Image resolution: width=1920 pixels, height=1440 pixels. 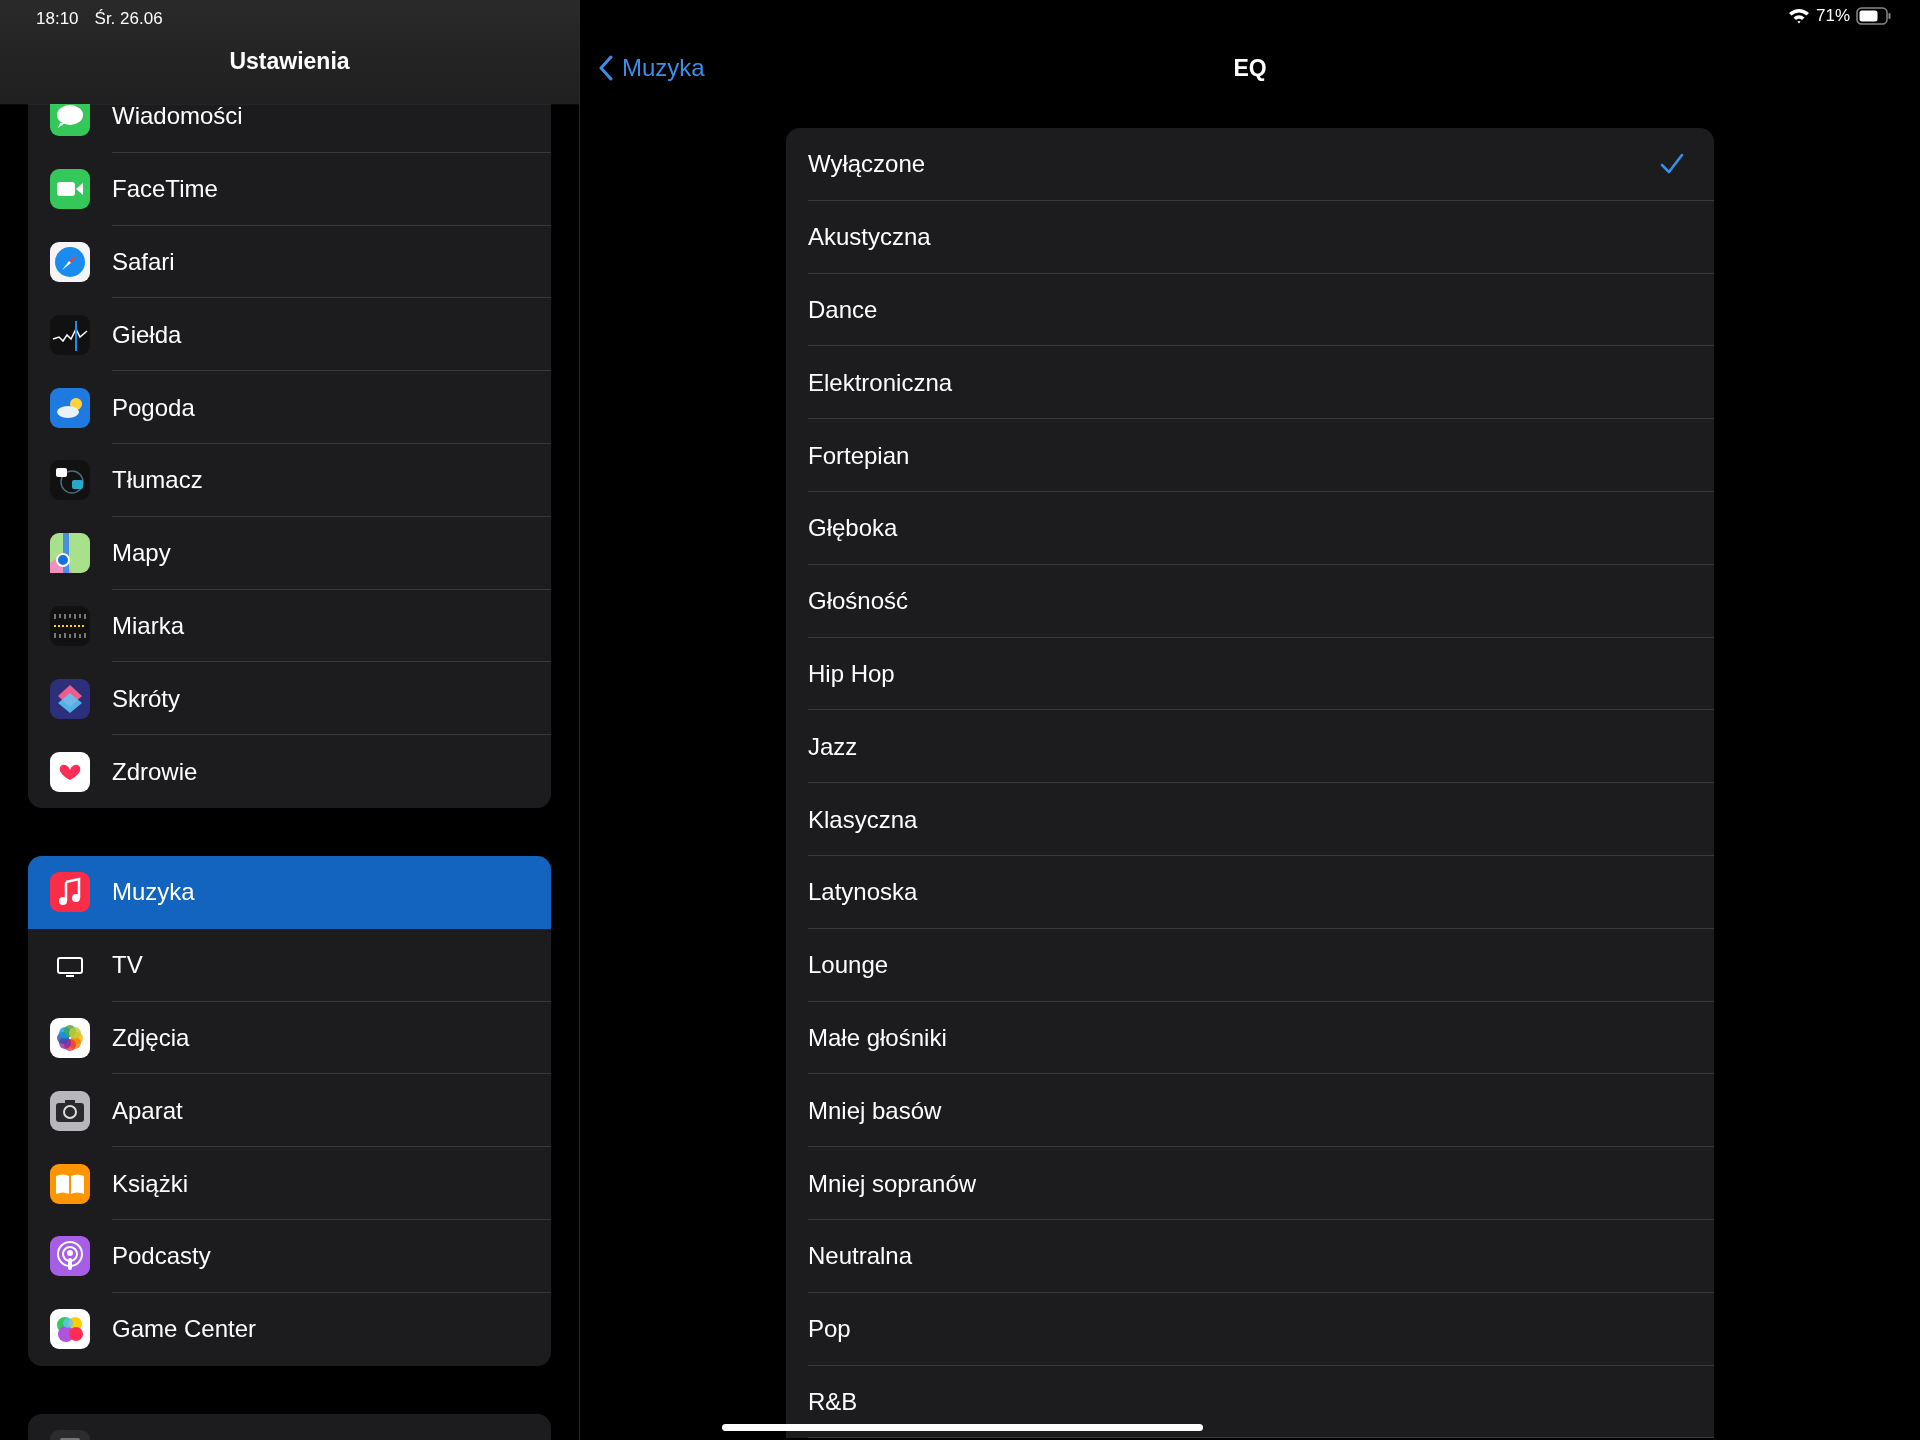 I want to click on sidebar-item: Tłumacz, so click(x=289, y=480).